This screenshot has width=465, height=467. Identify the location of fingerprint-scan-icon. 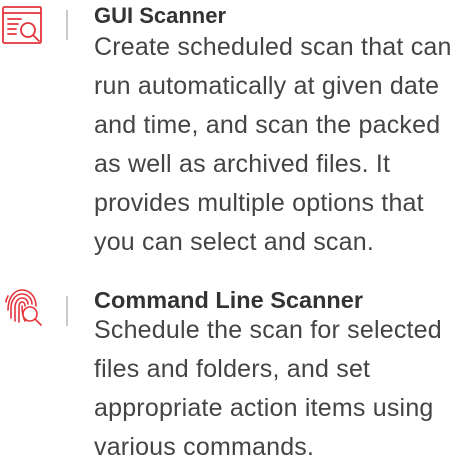
(23, 307).